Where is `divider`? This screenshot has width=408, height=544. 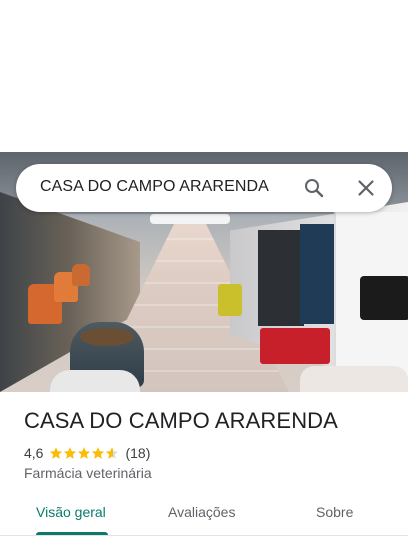
divider is located at coordinates (204, 535).